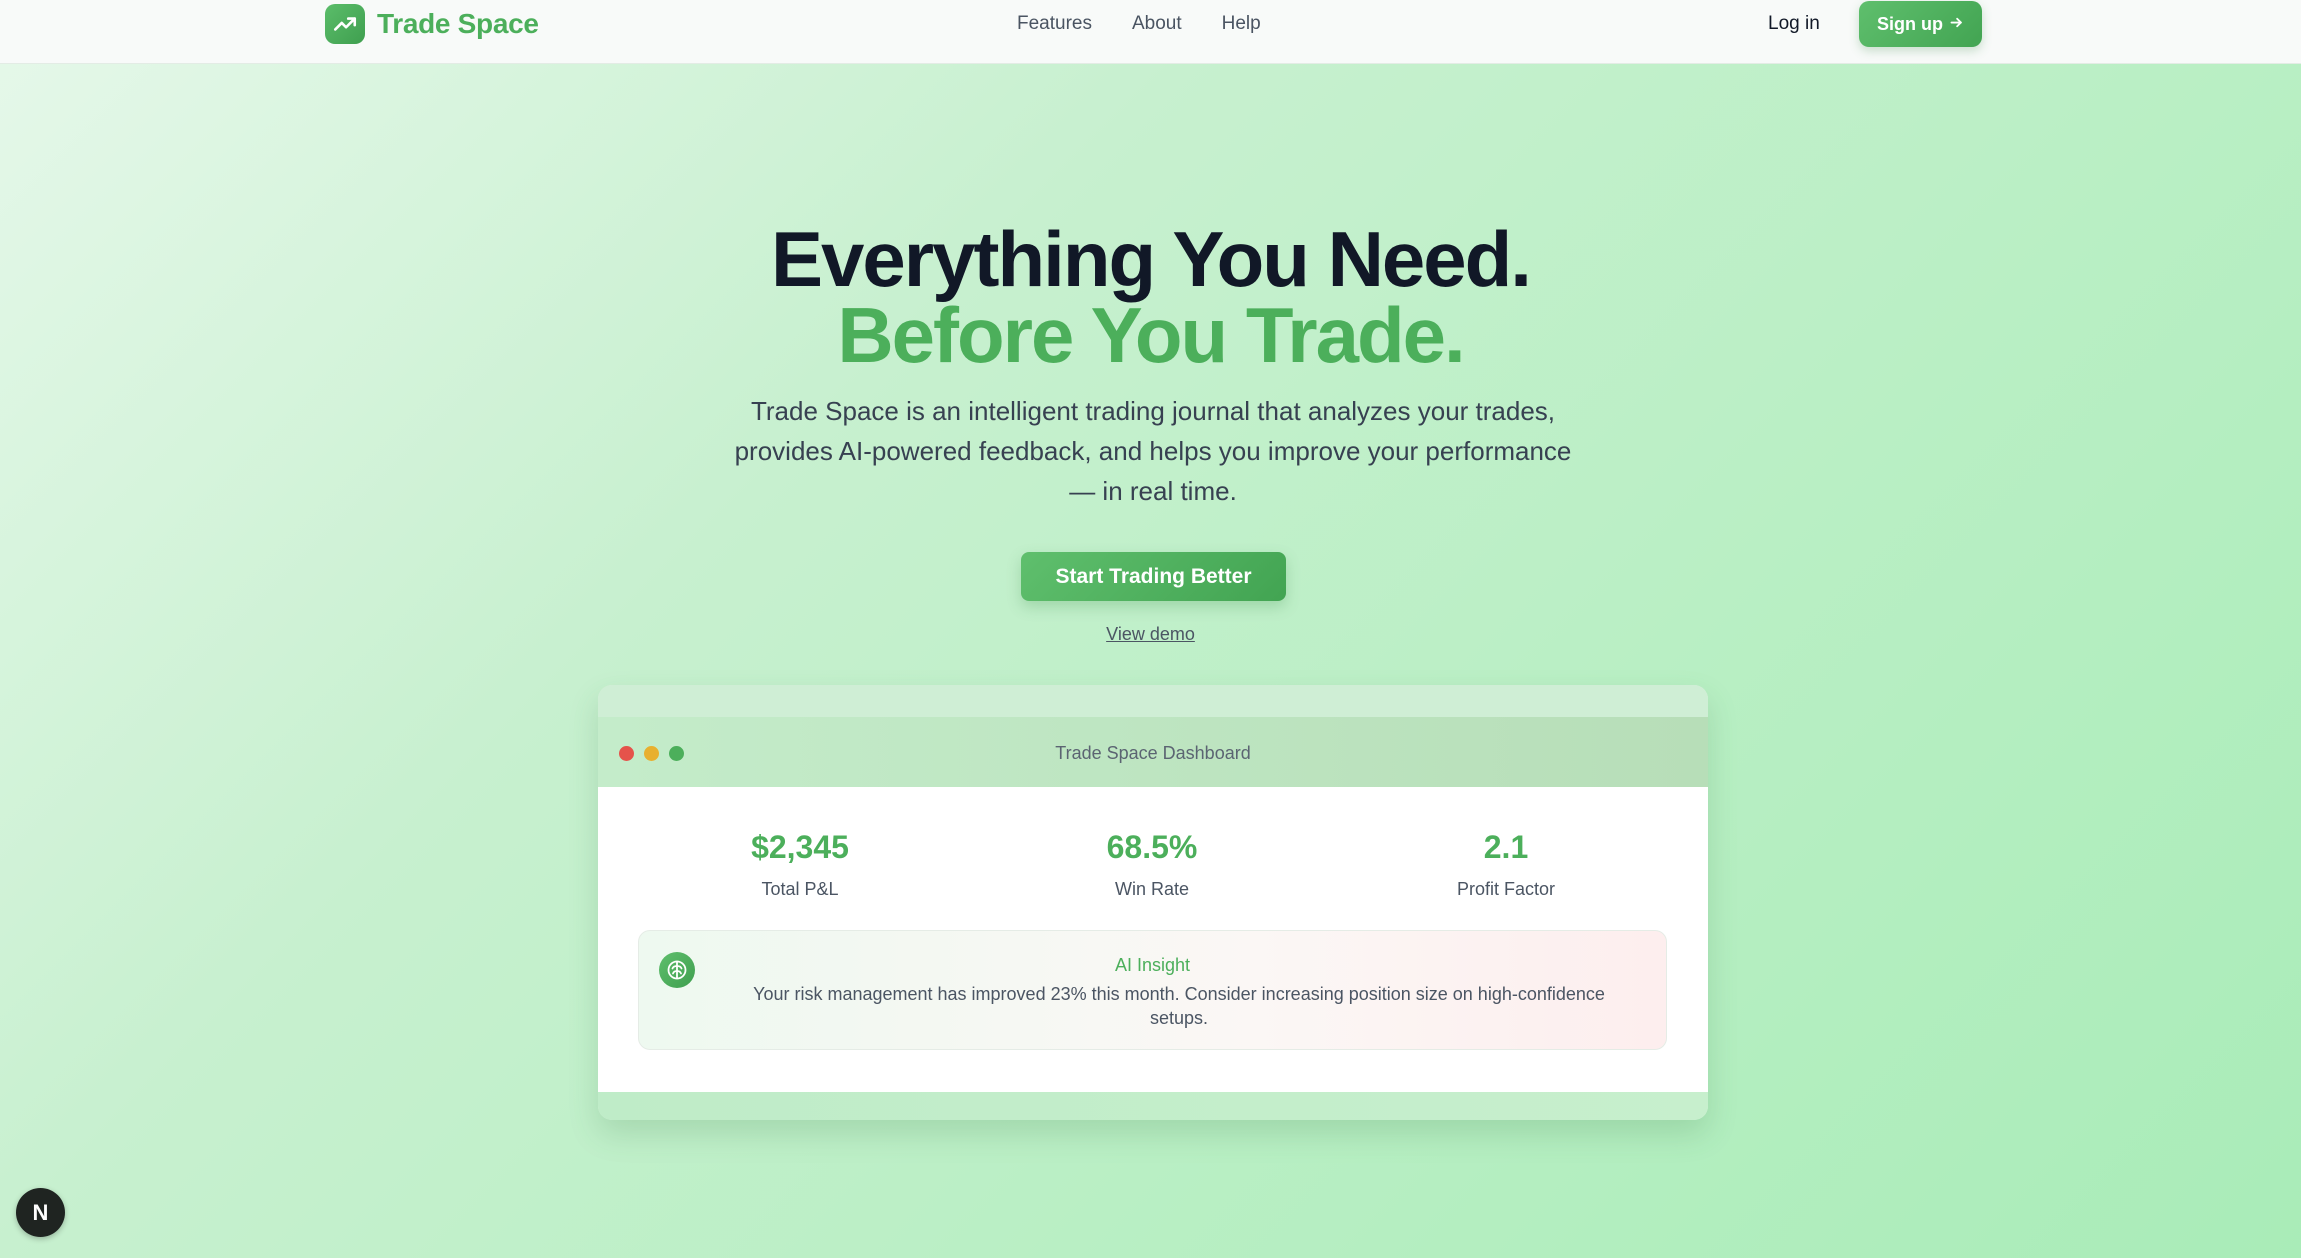 This screenshot has width=2301, height=1258. I want to click on badge-letter: N, so click(40, 1212).